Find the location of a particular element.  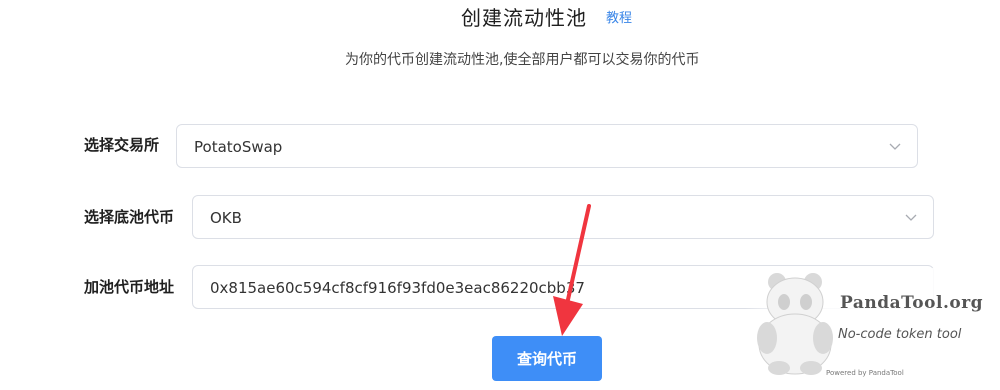

page-subtitle: 为你的代币创建流动性池,使全部用户都可以交易你的代币 is located at coordinates (522, 60).